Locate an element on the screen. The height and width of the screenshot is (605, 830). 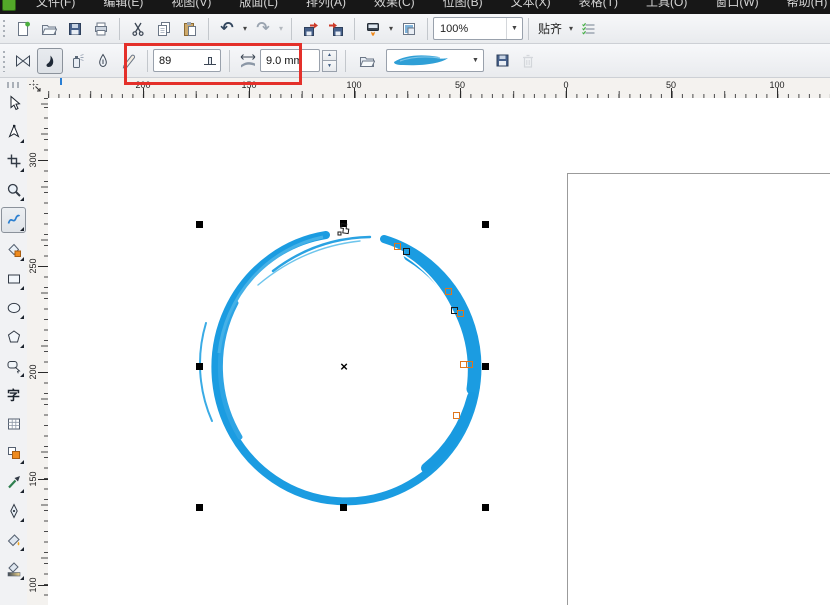
calligraphic-mode-button is located at coordinates (103, 61).